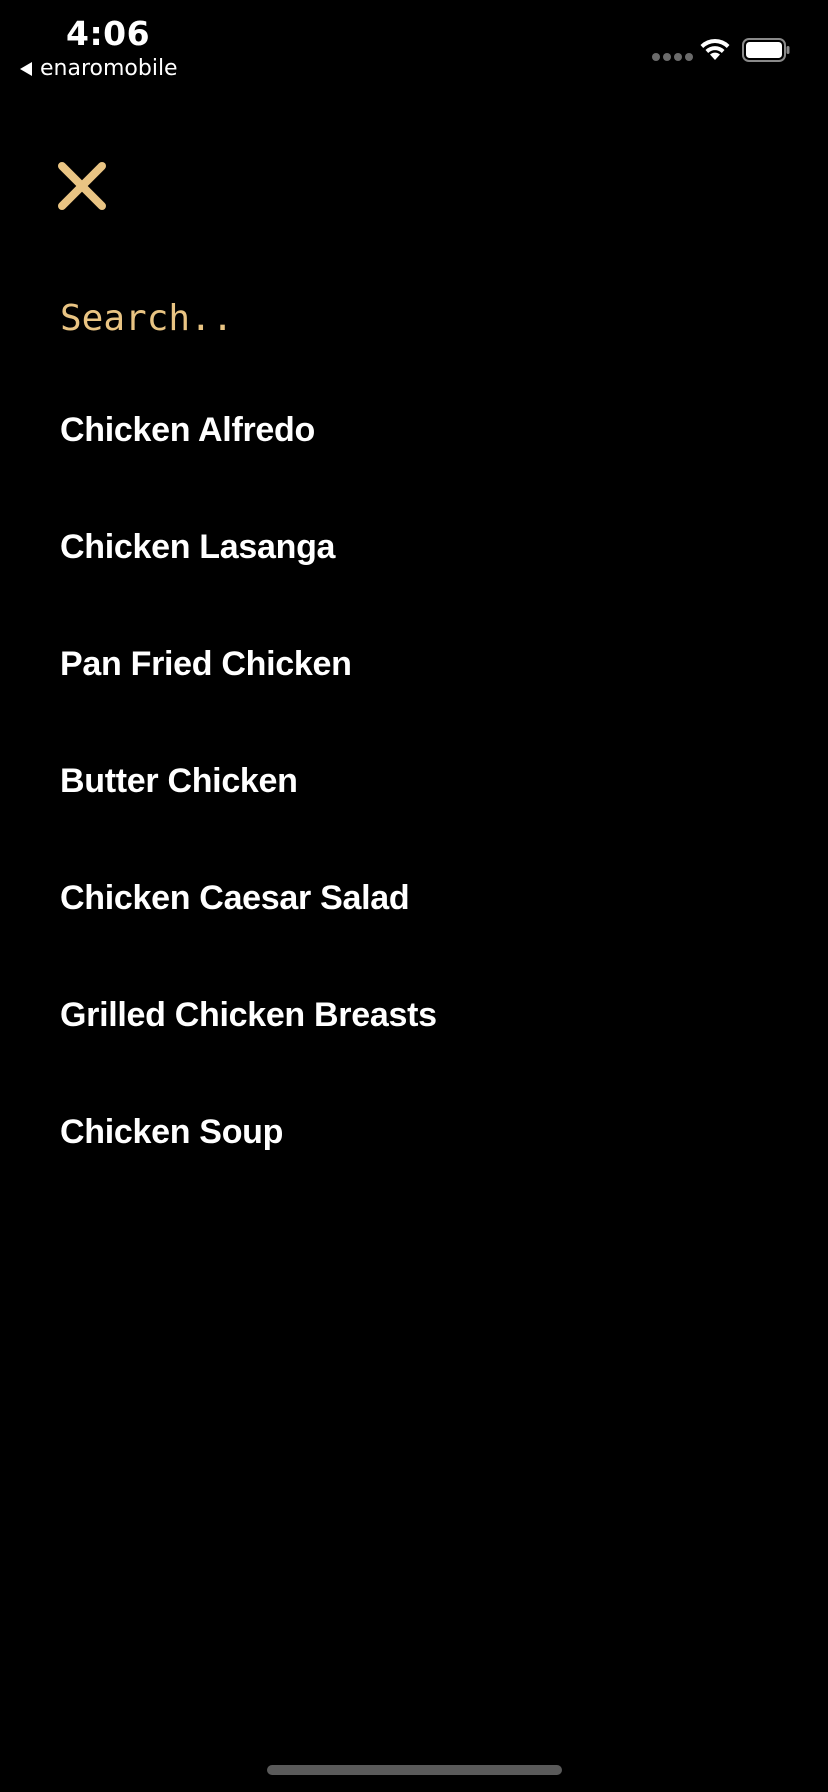 The image size is (828, 1792). Describe the element at coordinates (248, 690) in the screenshot. I see `result-item-pan-fried-chicken: Pan Fried Chicken` at that location.